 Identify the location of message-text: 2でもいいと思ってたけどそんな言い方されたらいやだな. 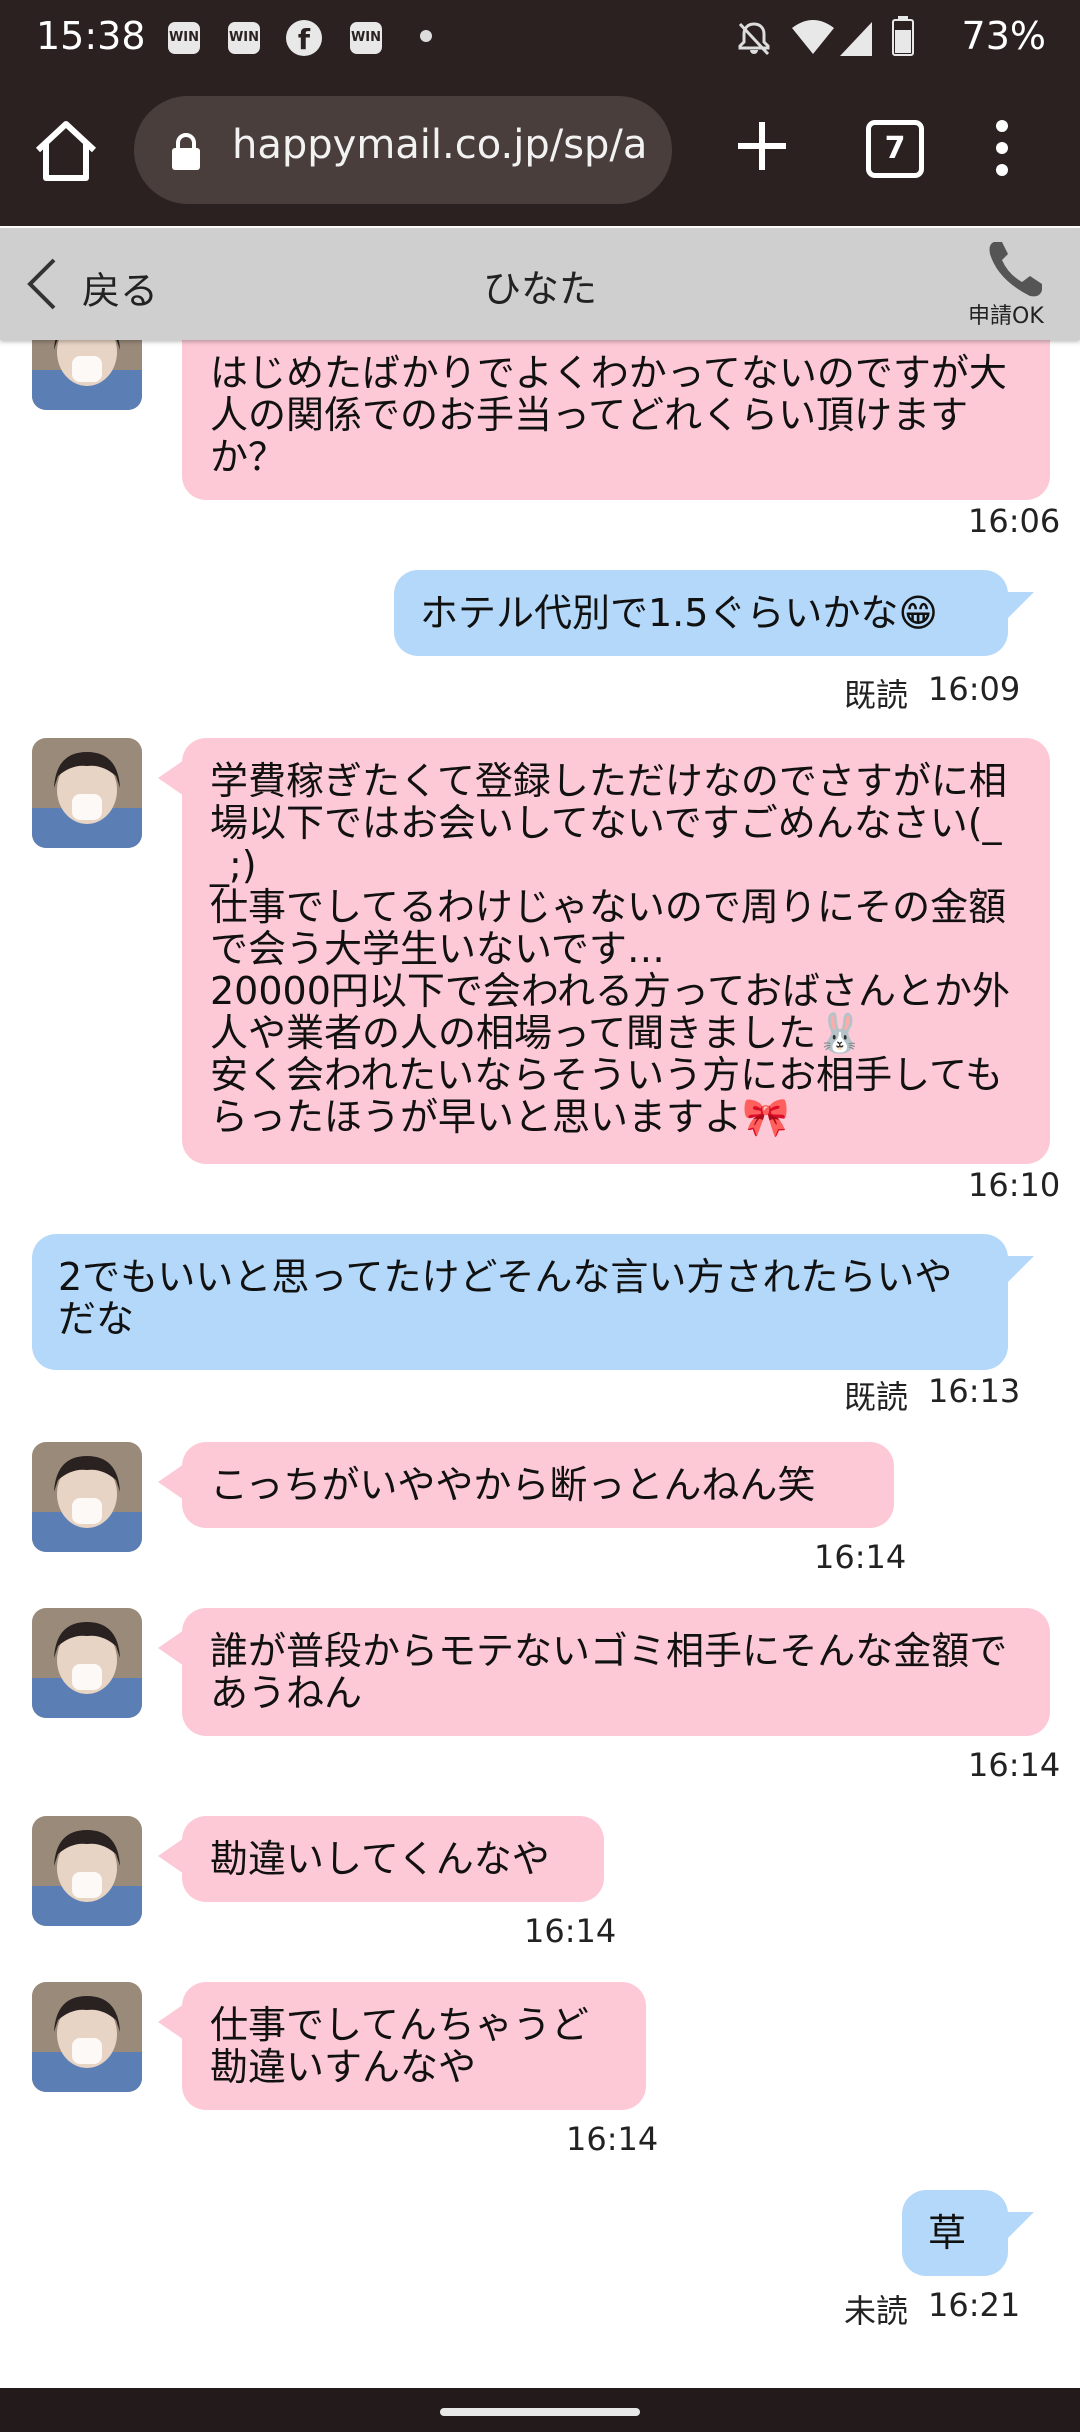
(505, 1298).